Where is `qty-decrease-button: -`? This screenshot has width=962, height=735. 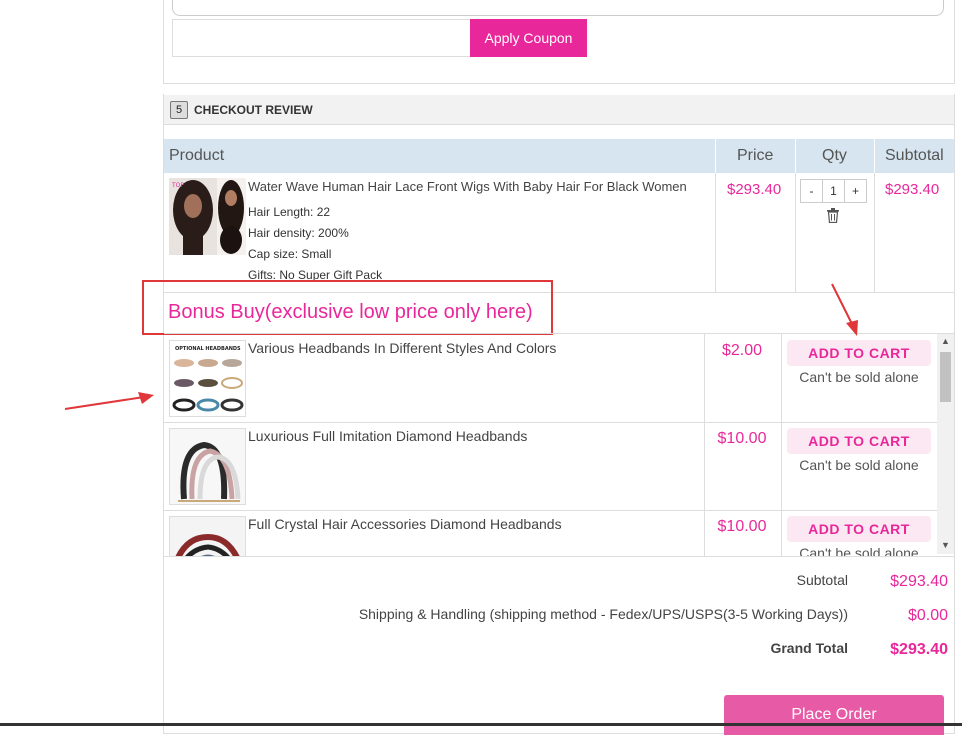
qty-decrease-button: - is located at coordinates (811, 191).